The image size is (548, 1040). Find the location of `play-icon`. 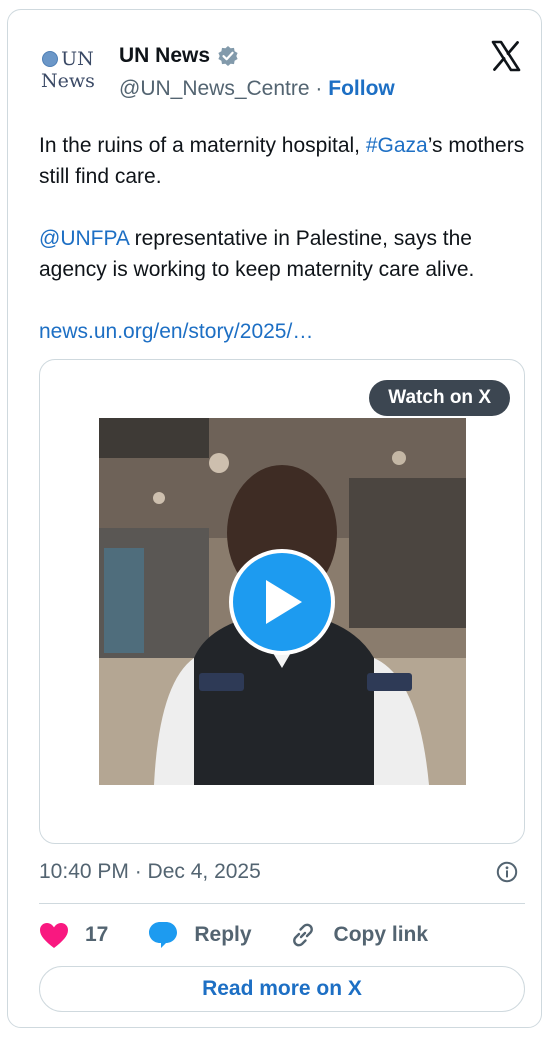

play-icon is located at coordinates (284, 602).